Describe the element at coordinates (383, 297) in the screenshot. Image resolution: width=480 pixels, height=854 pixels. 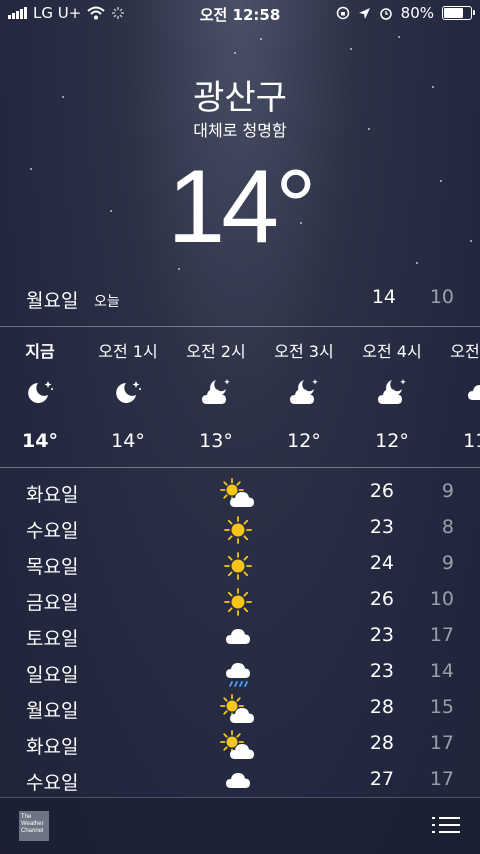
I see `today-high: 14` at that location.